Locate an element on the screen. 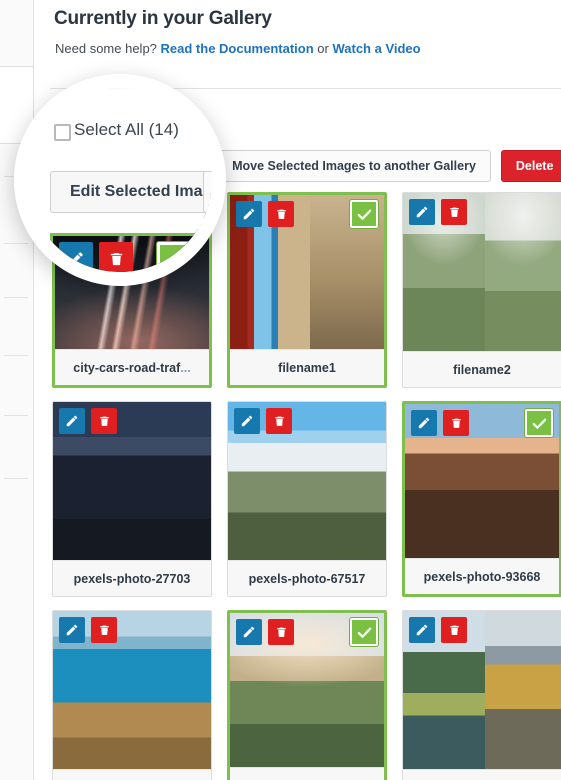 This screenshot has height=780, width=561. gallery-item-card: filename2 is located at coordinates (481, 290).